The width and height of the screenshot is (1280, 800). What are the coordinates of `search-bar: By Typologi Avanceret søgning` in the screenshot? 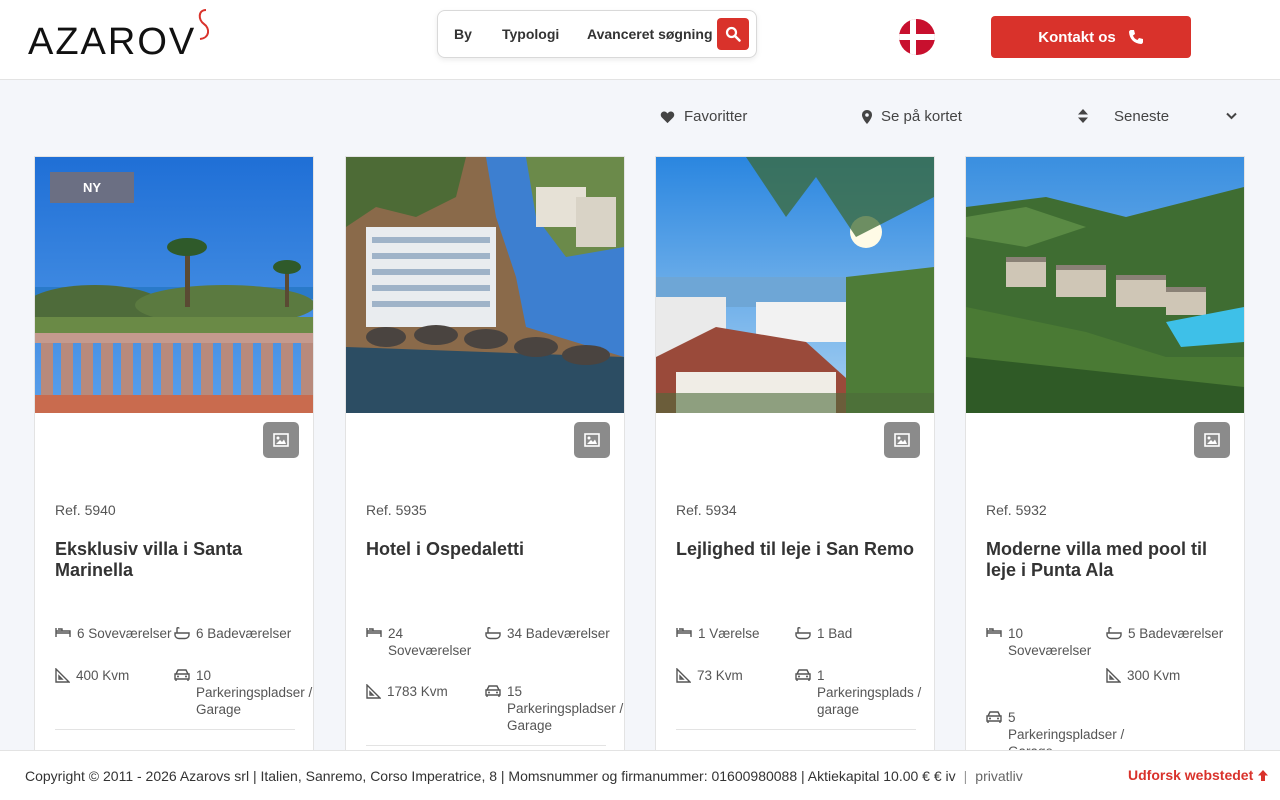 It's located at (597, 34).